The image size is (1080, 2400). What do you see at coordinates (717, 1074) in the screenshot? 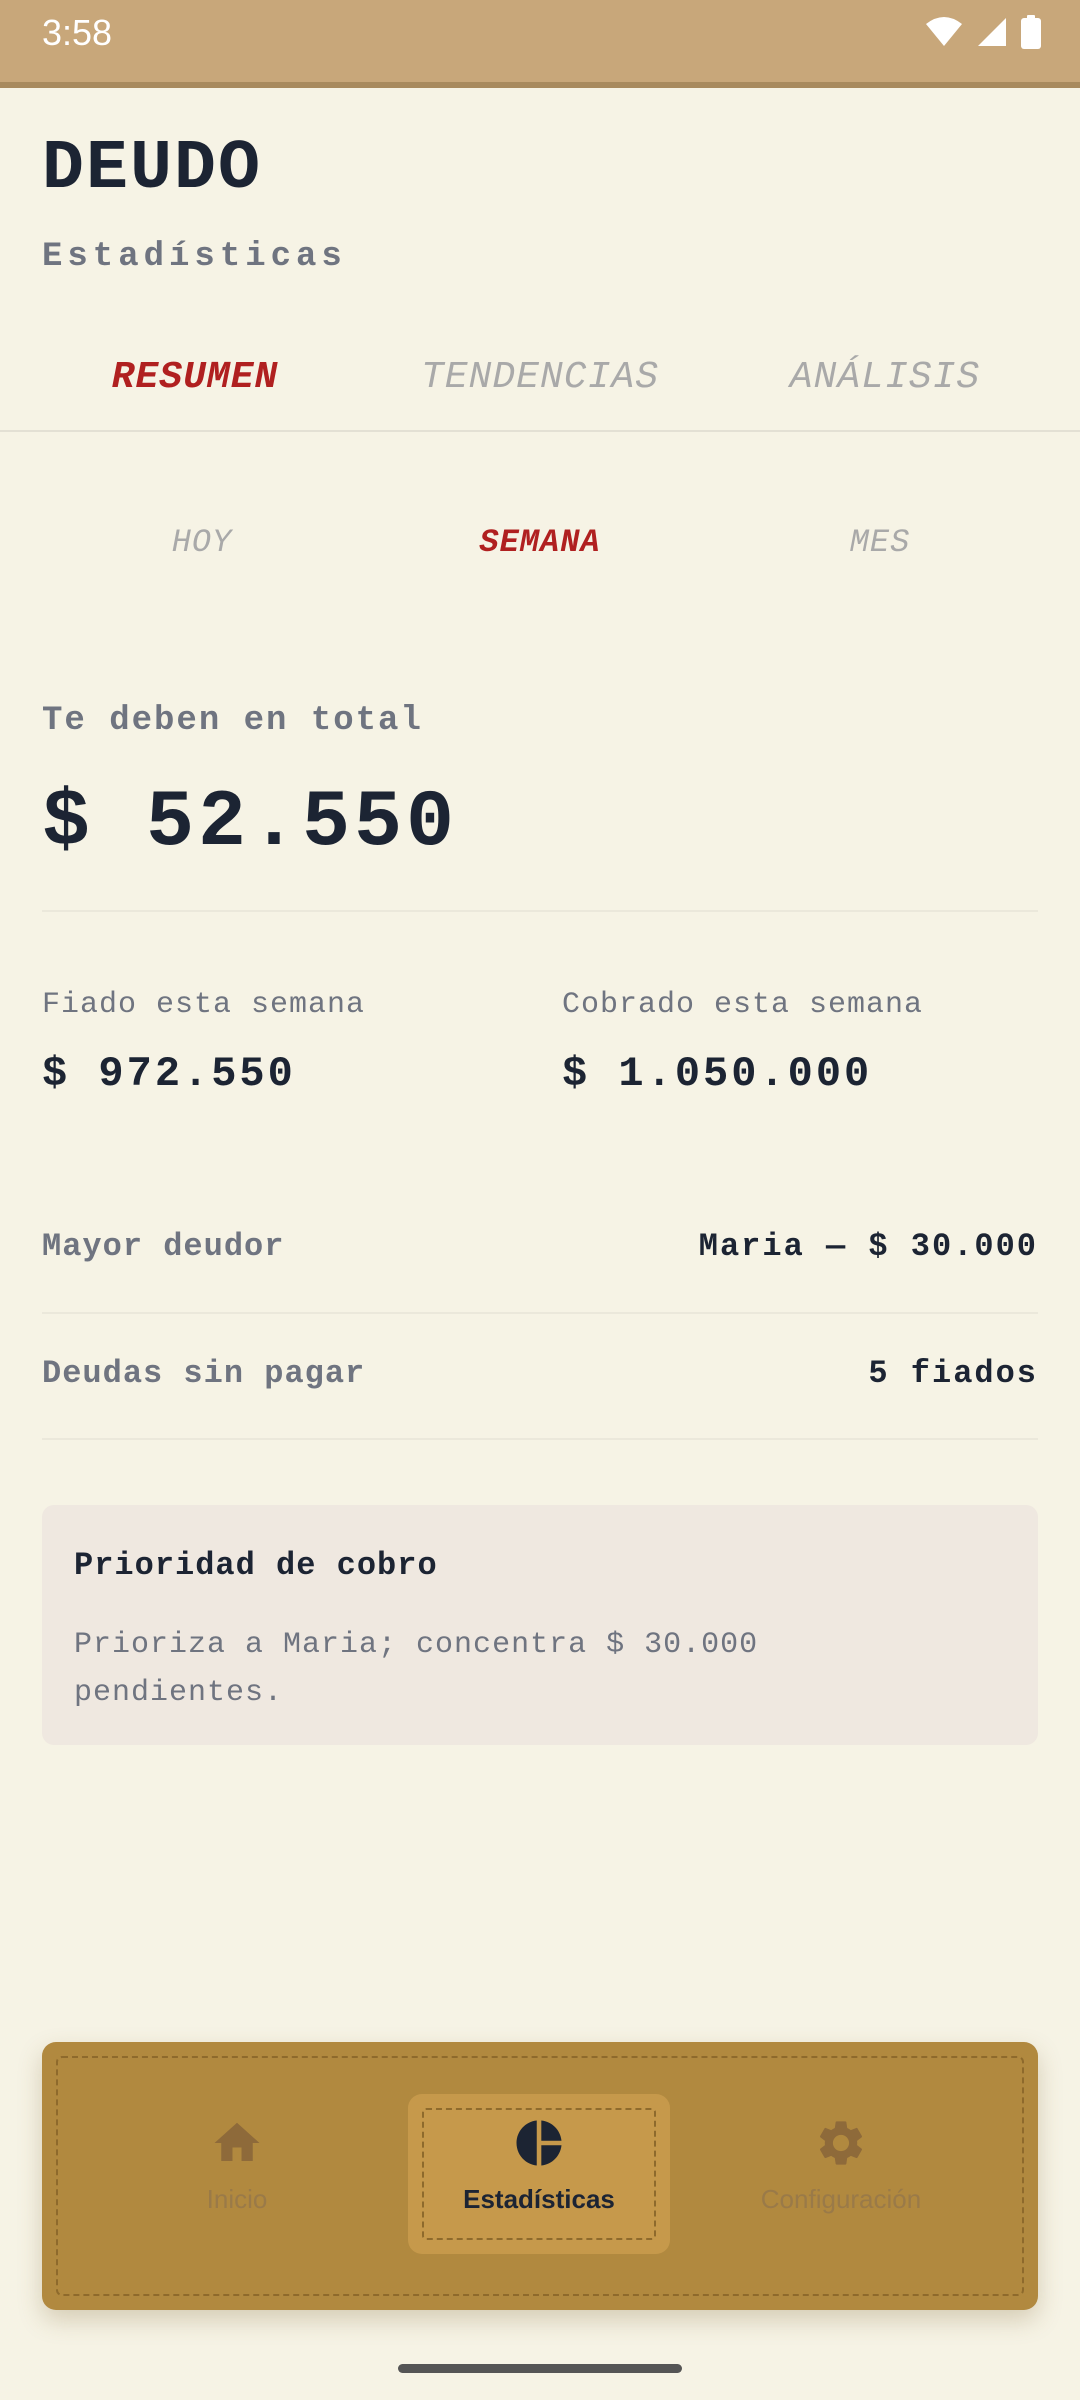
I see `cobrado-value: $ 1.050.000` at bounding box center [717, 1074].